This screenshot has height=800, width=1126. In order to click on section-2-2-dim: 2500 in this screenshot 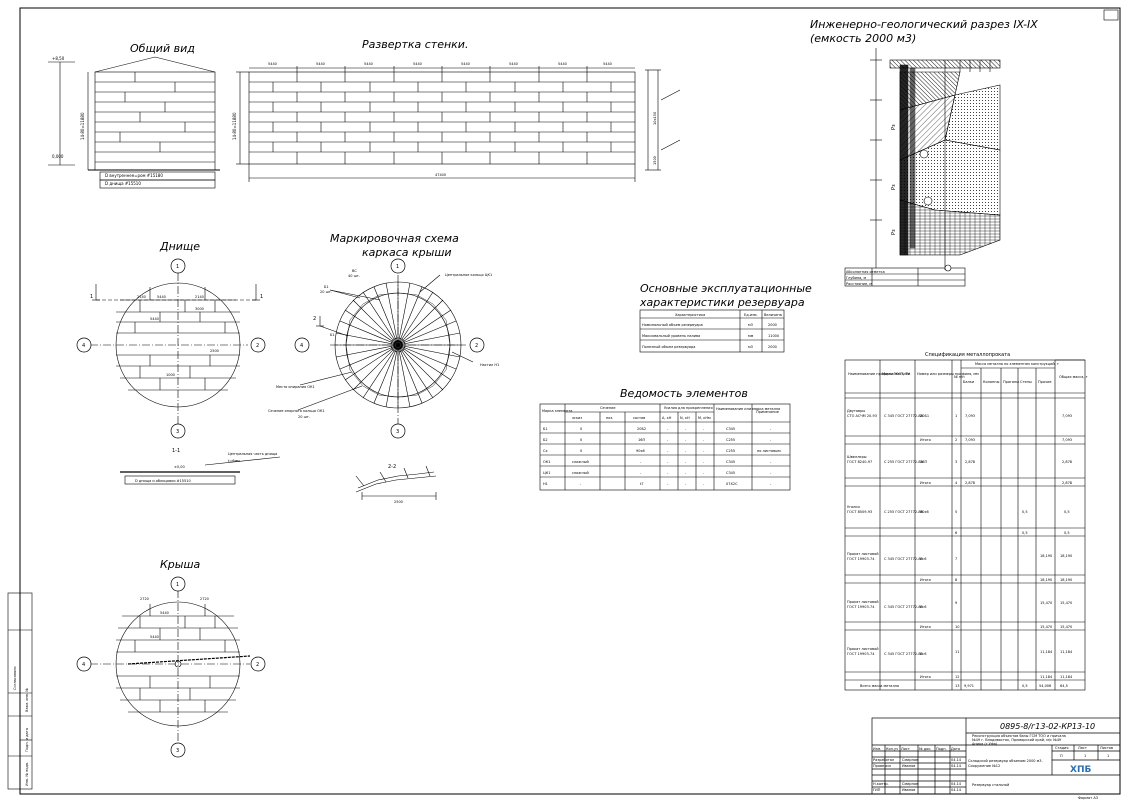, I will do `click(398, 502)`.